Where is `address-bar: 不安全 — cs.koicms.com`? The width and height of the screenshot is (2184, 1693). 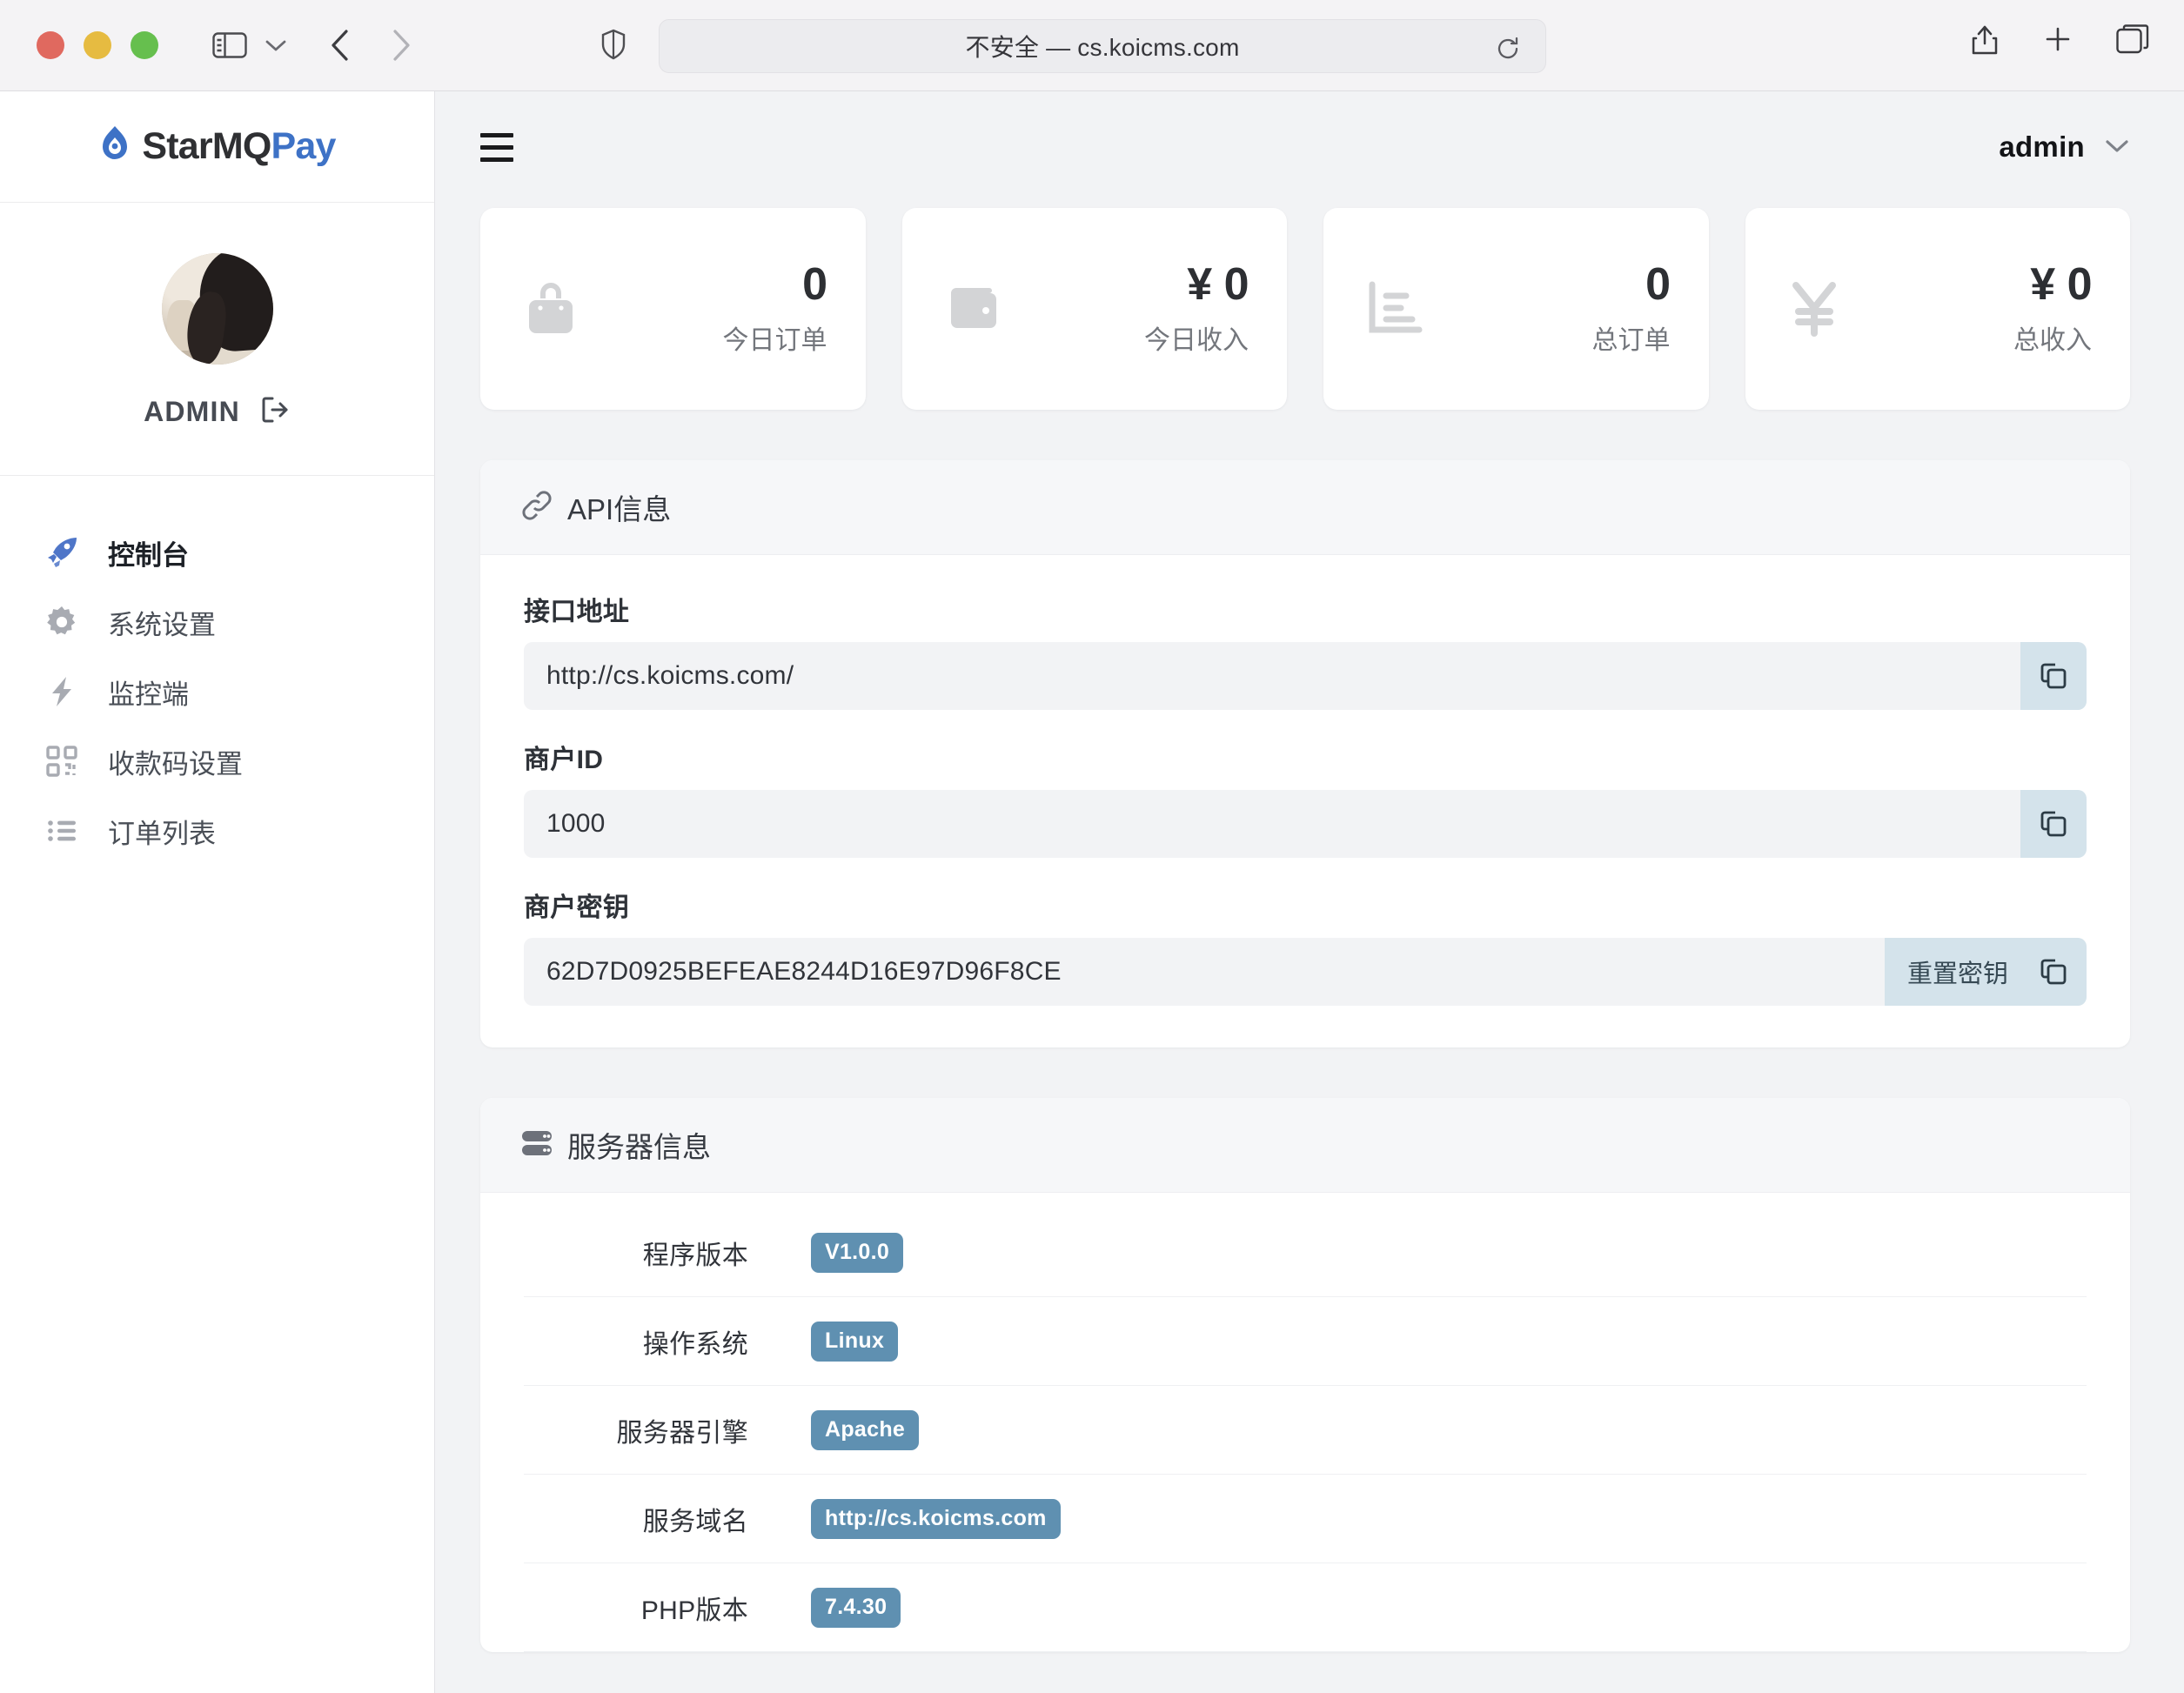
address-bar: 不安全 — cs.koicms.com is located at coordinates (1102, 46).